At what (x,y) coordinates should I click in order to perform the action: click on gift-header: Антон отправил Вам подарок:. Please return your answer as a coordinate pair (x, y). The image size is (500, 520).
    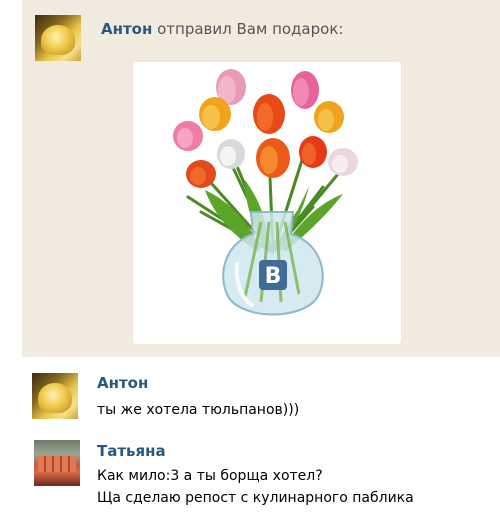
    Looking at the image, I should click on (222, 29).